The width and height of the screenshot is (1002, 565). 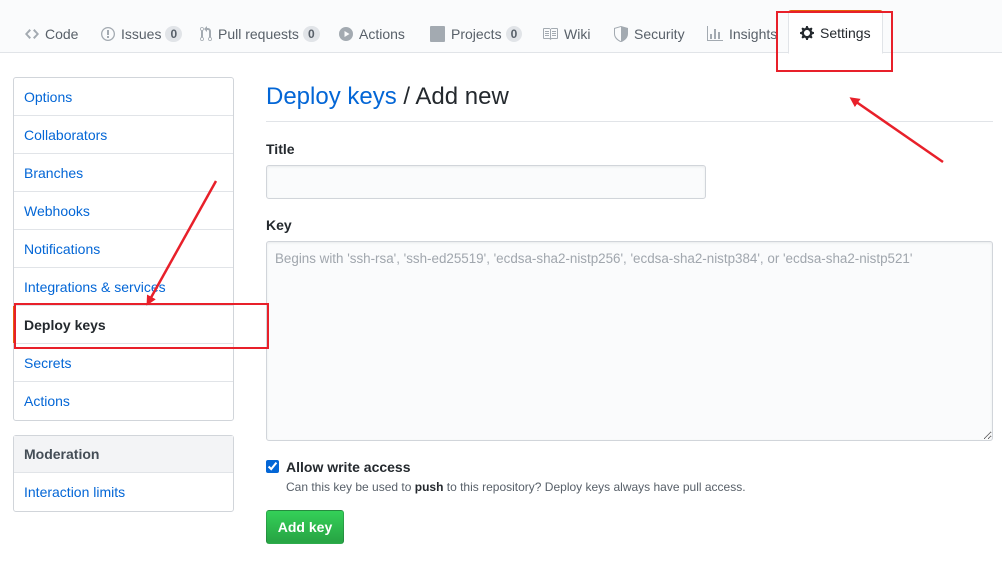 I want to click on tab-projects: Projects 0, so click(x=476, y=34).